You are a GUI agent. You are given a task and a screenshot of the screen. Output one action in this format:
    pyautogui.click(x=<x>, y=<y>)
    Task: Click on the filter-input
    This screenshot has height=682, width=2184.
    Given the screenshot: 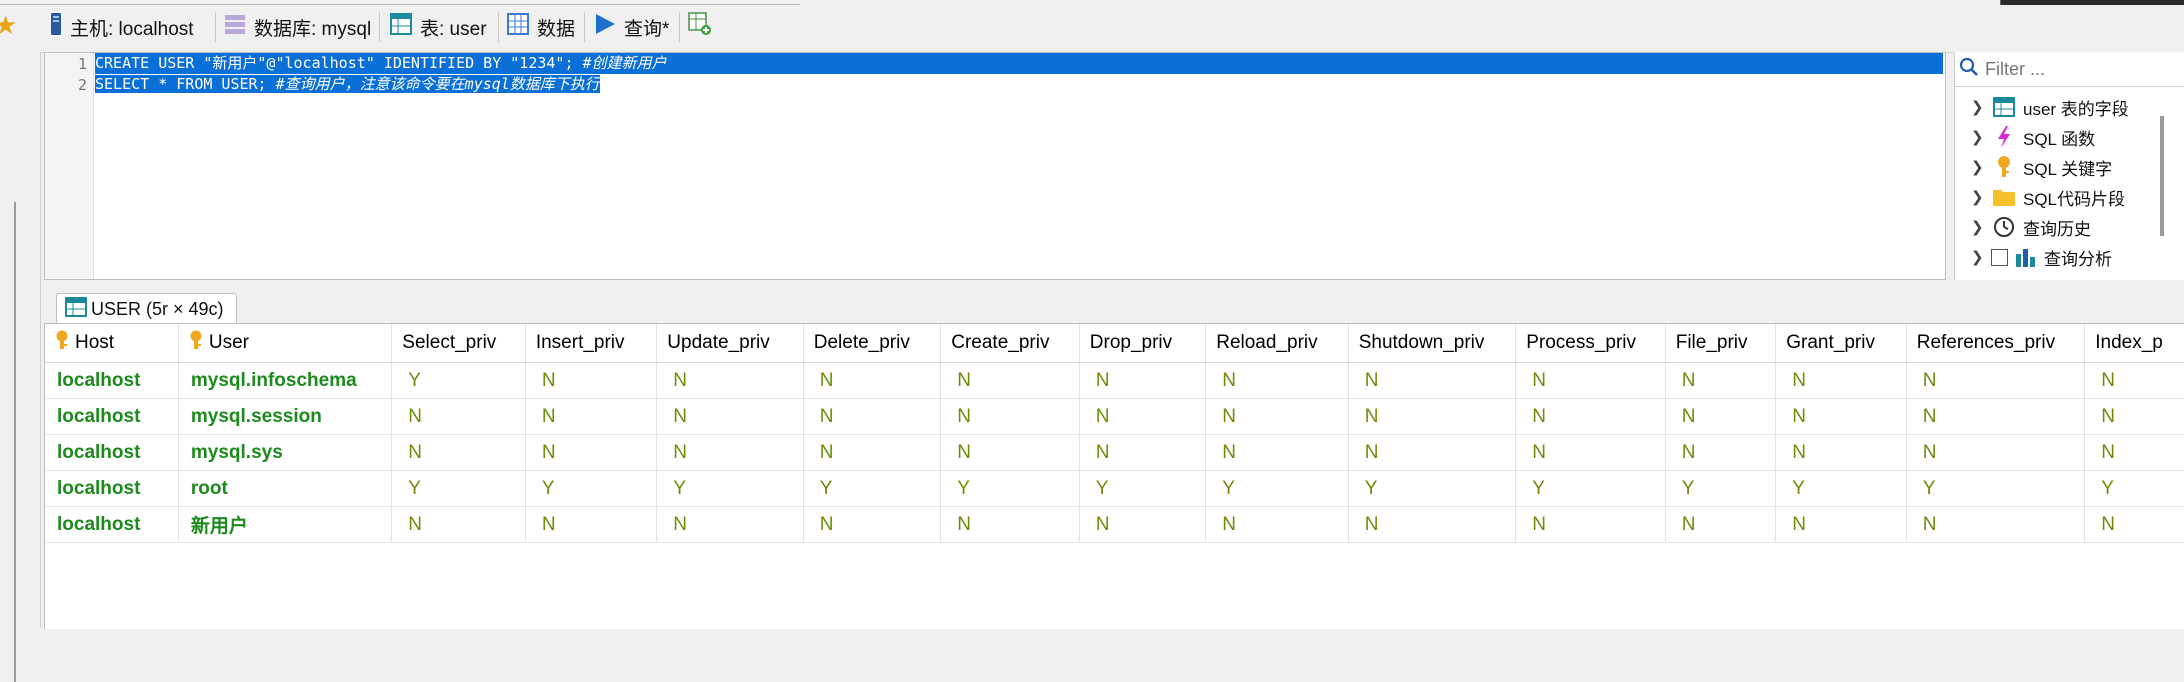 What is the action you would take?
    pyautogui.click(x=2070, y=69)
    